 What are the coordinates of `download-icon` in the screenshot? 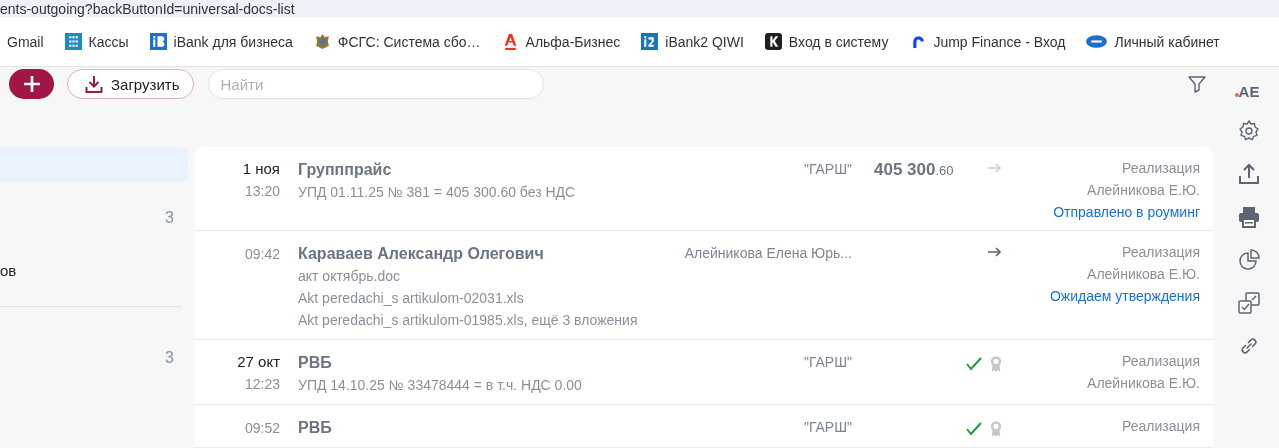 It's located at (94, 84).